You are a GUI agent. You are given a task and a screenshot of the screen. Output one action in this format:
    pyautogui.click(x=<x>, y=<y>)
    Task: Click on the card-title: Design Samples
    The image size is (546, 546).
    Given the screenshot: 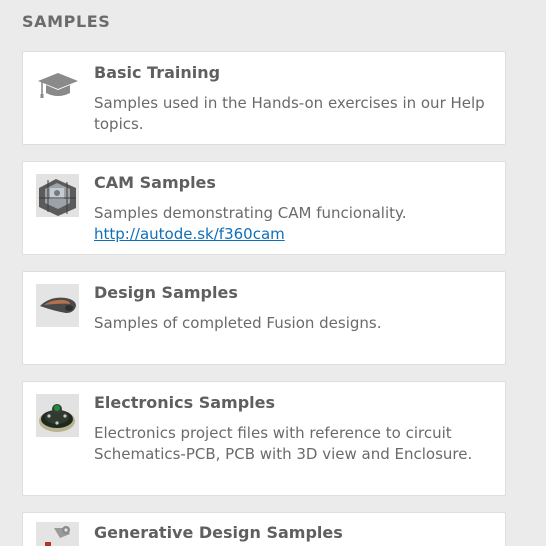 What is the action you would take?
    pyautogui.click(x=166, y=292)
    